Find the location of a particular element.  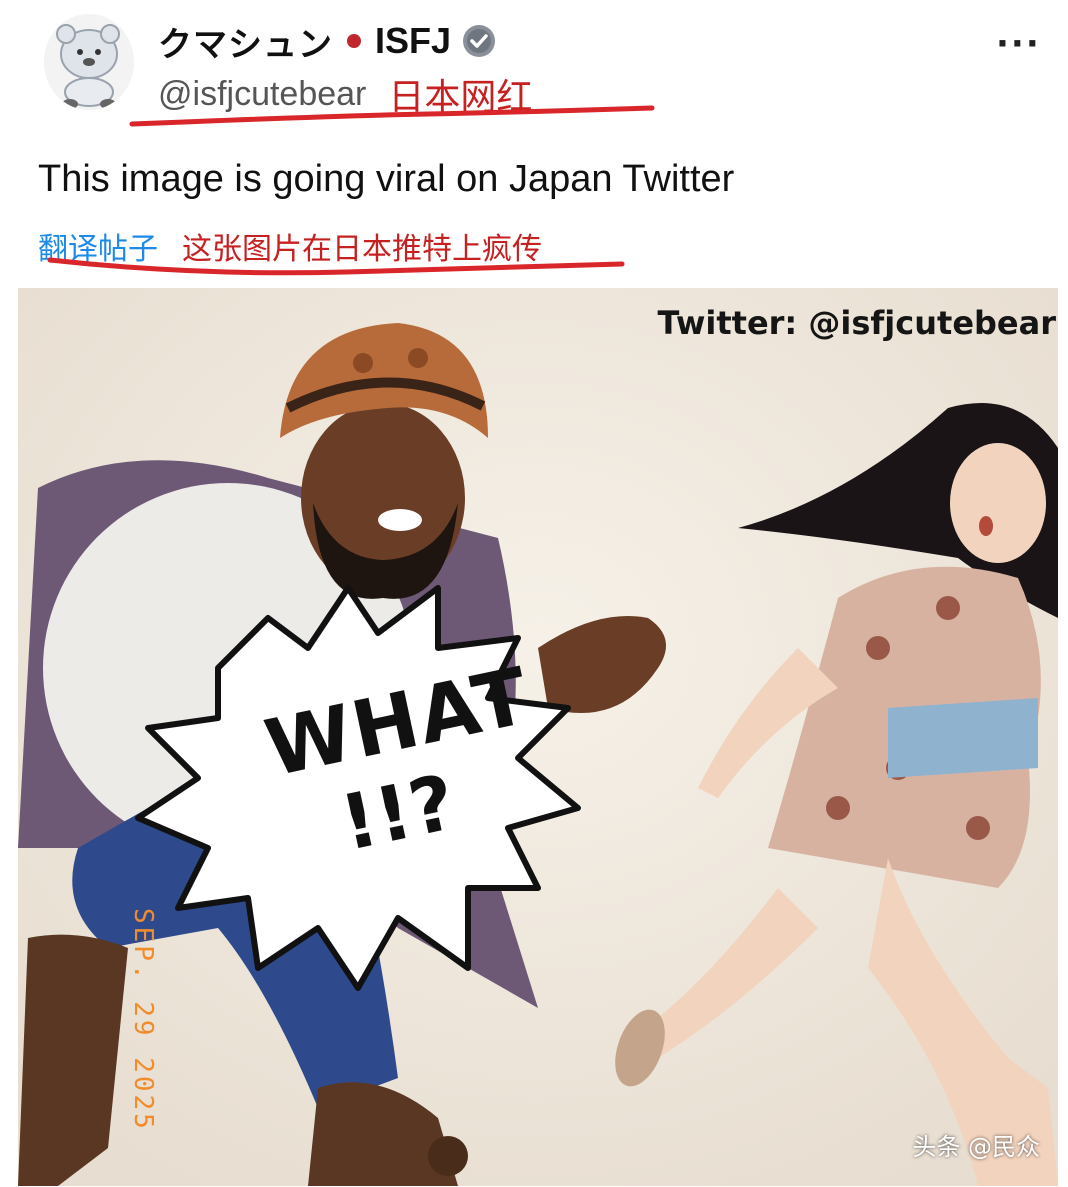

personality-tag: ISFJ is located at coordinates (413, 40).